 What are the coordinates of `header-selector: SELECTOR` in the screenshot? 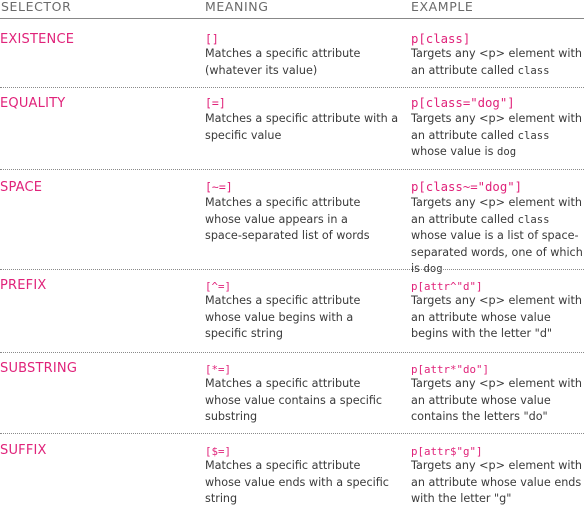 It's located at (36, 7).